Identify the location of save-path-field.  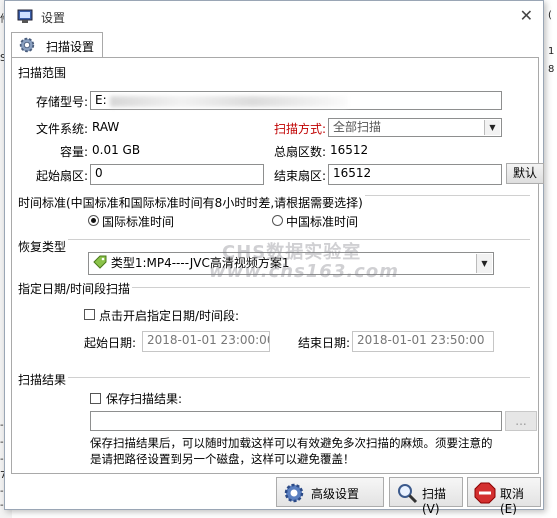
(296, 421).